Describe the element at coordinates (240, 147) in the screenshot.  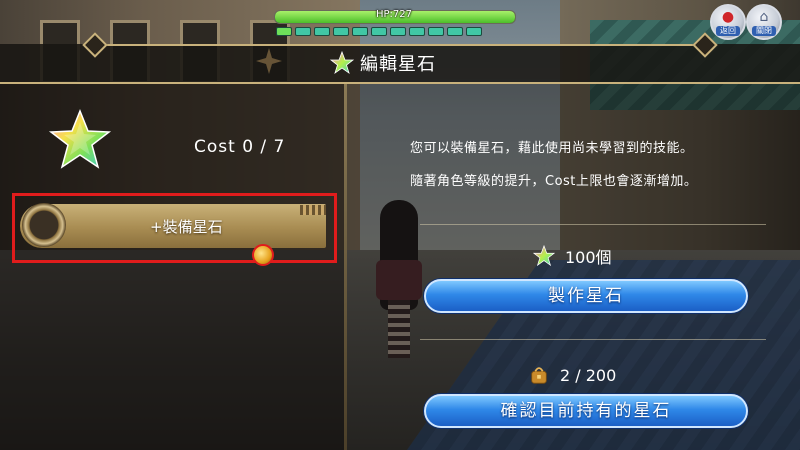
I see `cost-label: Cost 0 / 7` at that location.